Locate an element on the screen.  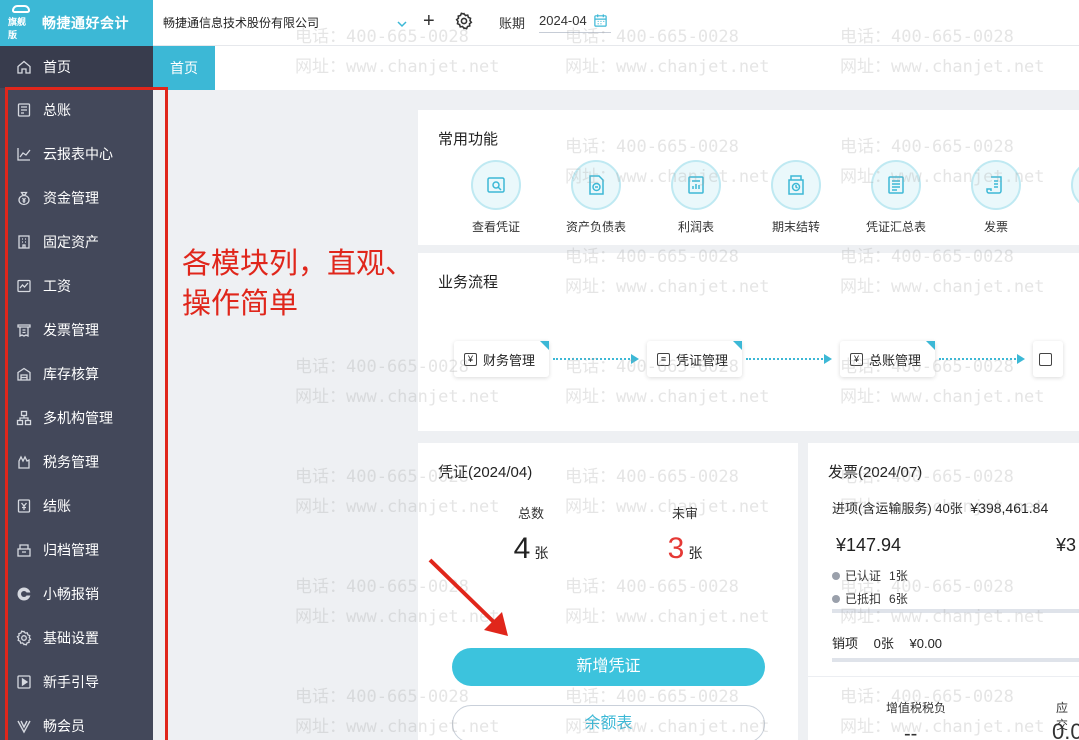
top-bar: 畅捷通信息技术股份有限公司 + 账期 2024-04 is located at coordinates (616, 23).